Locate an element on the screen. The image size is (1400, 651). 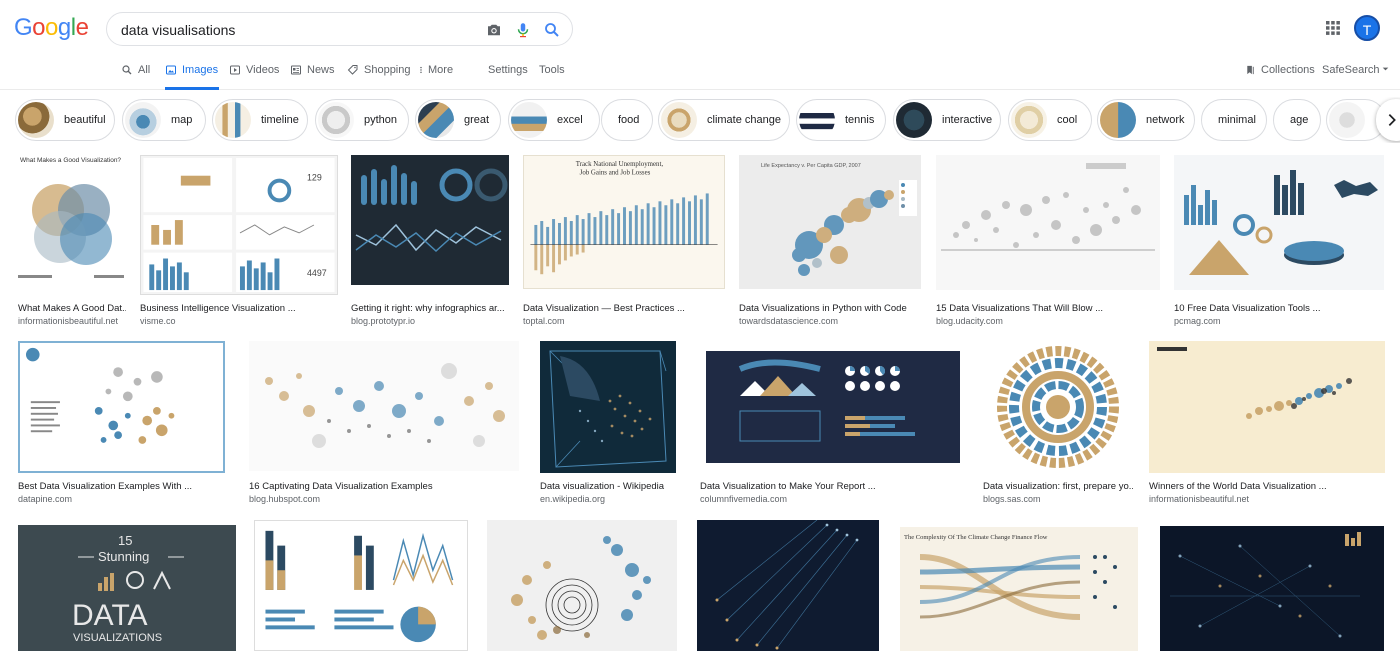
search-icon is located at coordinates (552, 30).